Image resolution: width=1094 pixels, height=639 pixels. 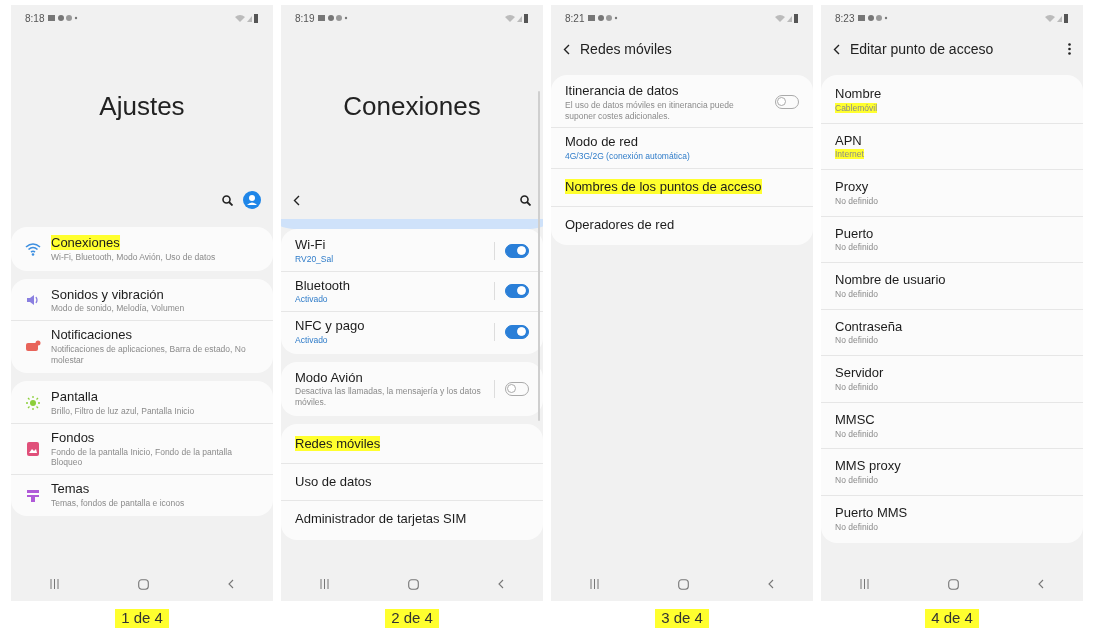 What do you see at coordinates (412, 520) in the screenshot?
I see `setting-title: Administrador de tarjetas SIM` at bounding box center [412, 520].